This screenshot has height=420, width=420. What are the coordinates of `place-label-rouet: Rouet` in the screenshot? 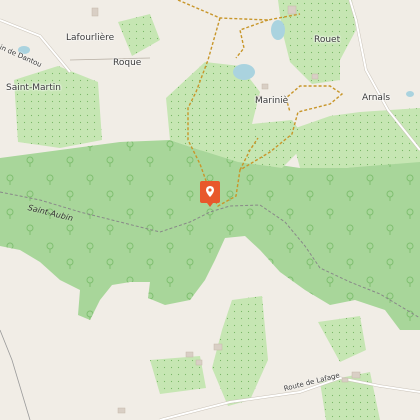 It's located at (327, 40).